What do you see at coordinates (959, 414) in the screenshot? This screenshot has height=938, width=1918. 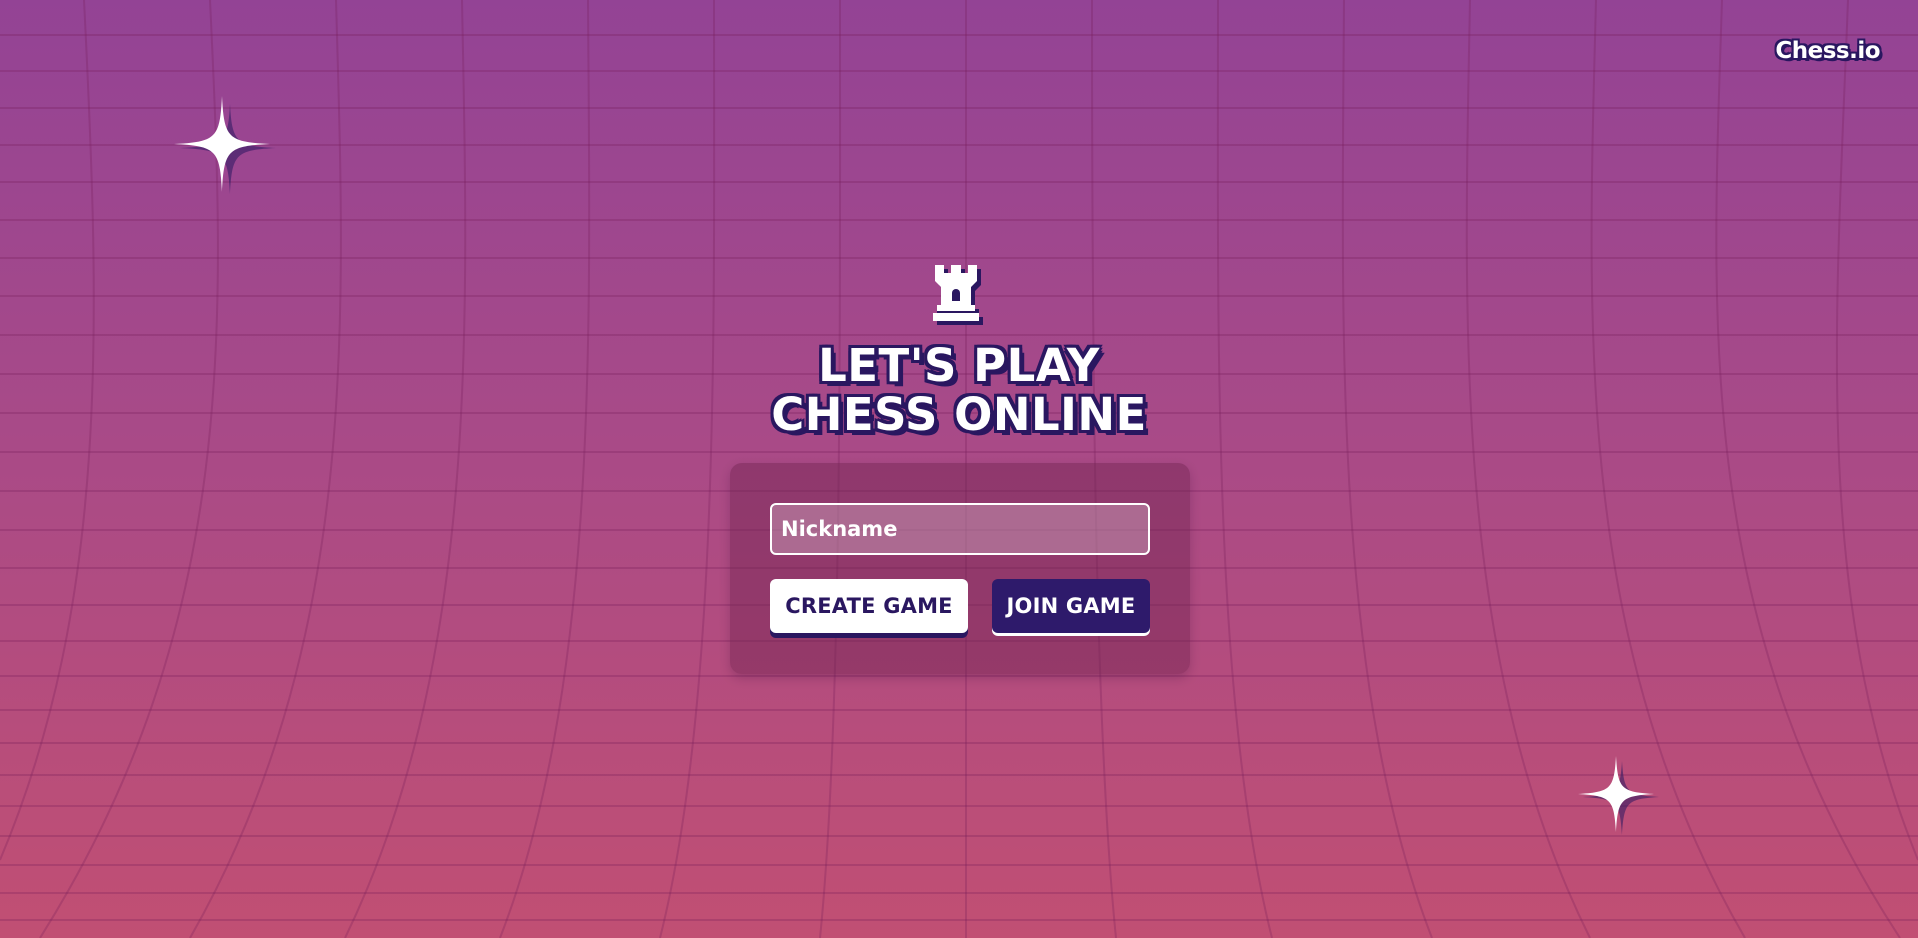 I see `title-line-2: CHESS ONLINE` at bounding box center [959, 414].